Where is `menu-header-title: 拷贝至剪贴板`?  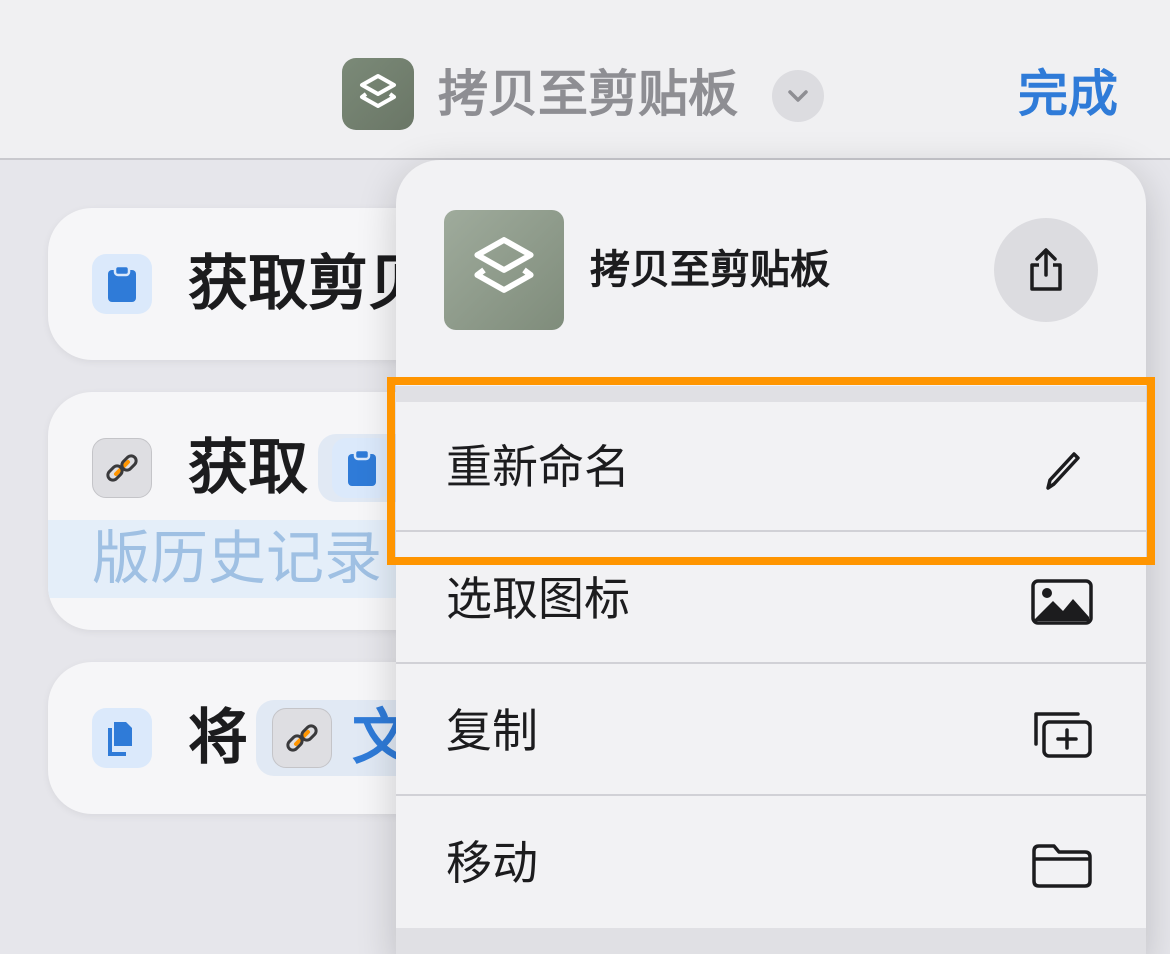
menu-header-title: 拷贝至剪贴板 is located at coordinates (710, 270).